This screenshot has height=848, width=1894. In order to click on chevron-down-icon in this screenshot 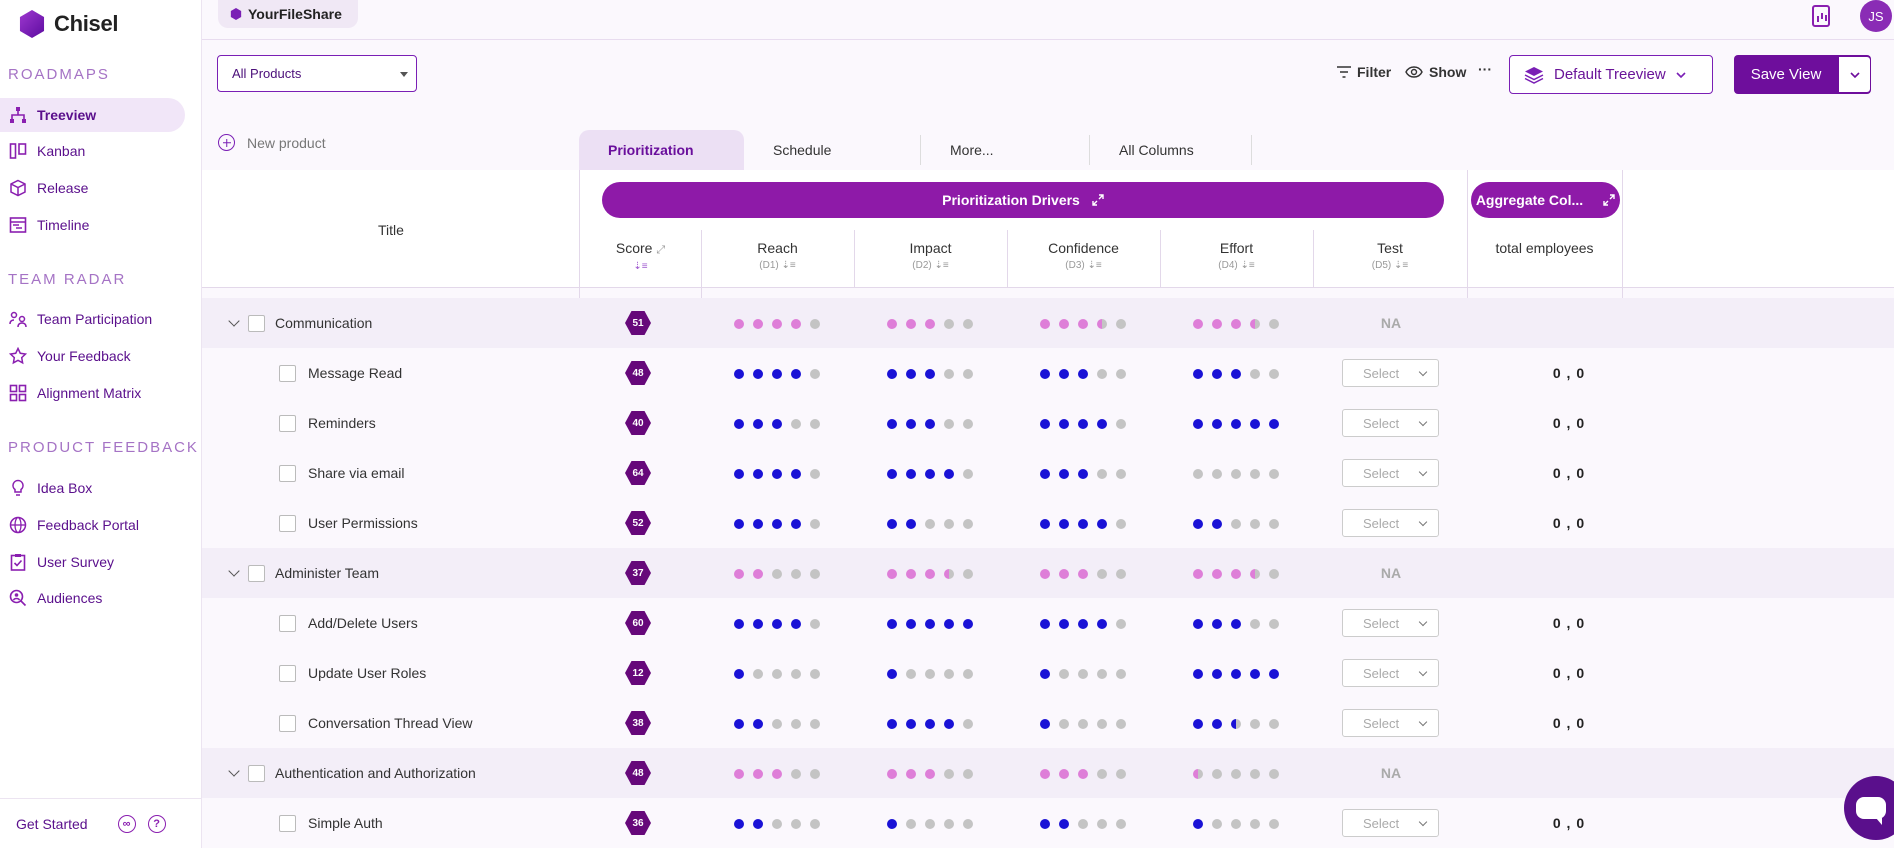, I will do `click(234, 321)`.